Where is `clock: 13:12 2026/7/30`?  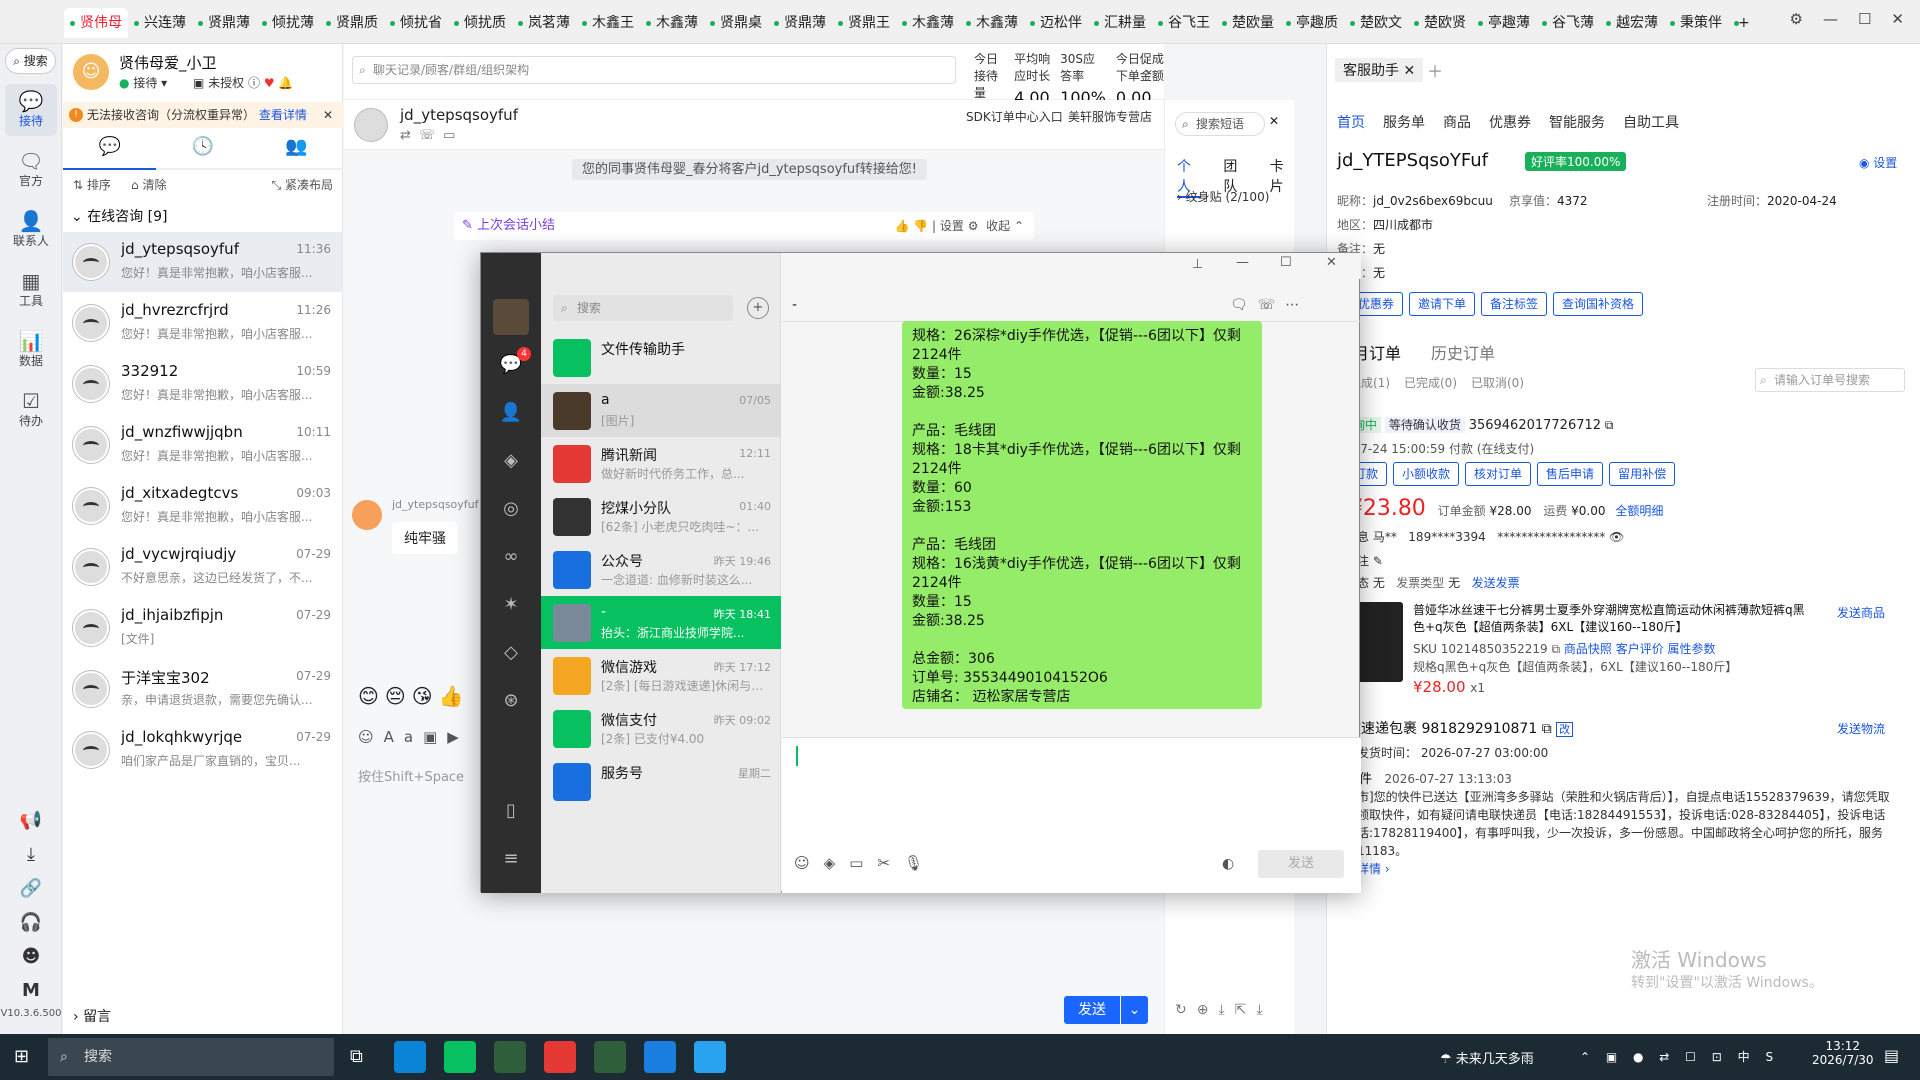
clock: 13:12 2026/7/30 is located at coordinates (1843, 1053).